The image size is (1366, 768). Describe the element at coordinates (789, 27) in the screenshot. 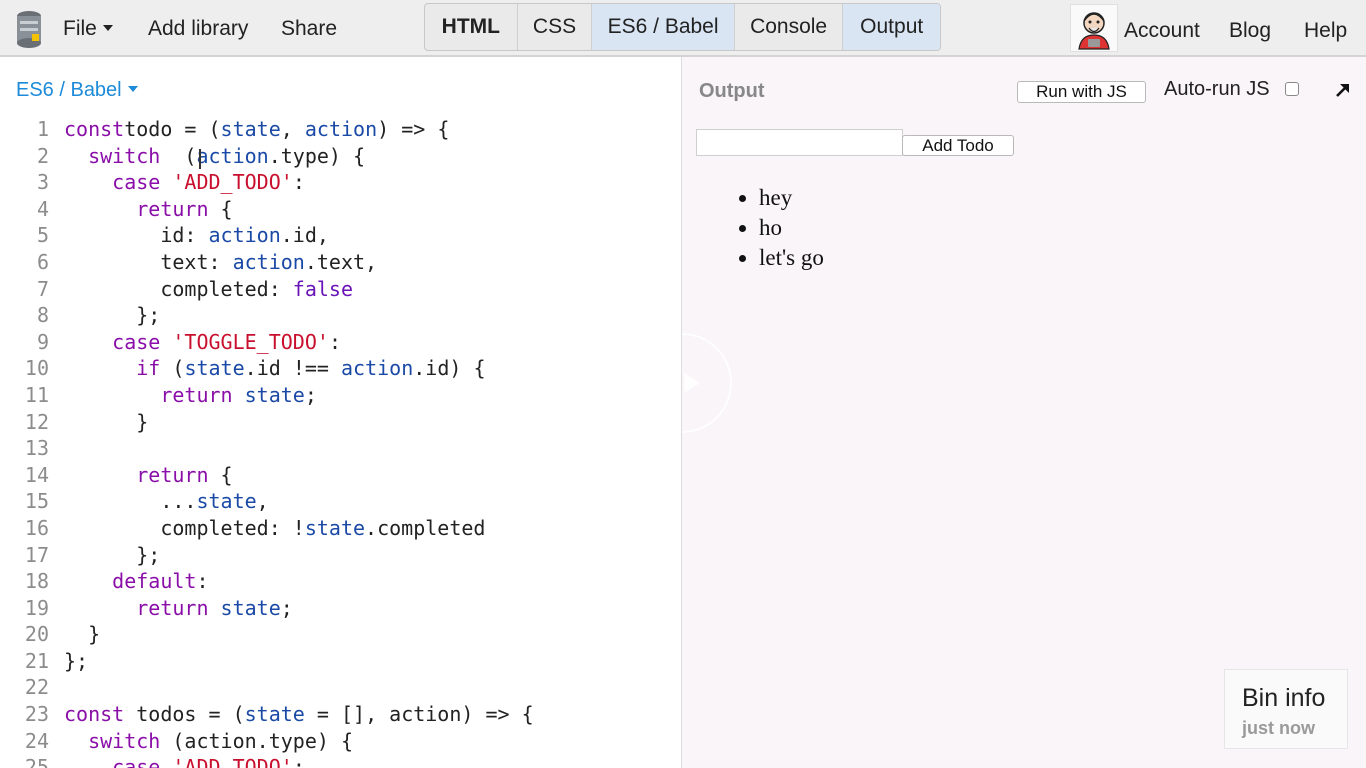

I see `tab-console: Console` at that location.